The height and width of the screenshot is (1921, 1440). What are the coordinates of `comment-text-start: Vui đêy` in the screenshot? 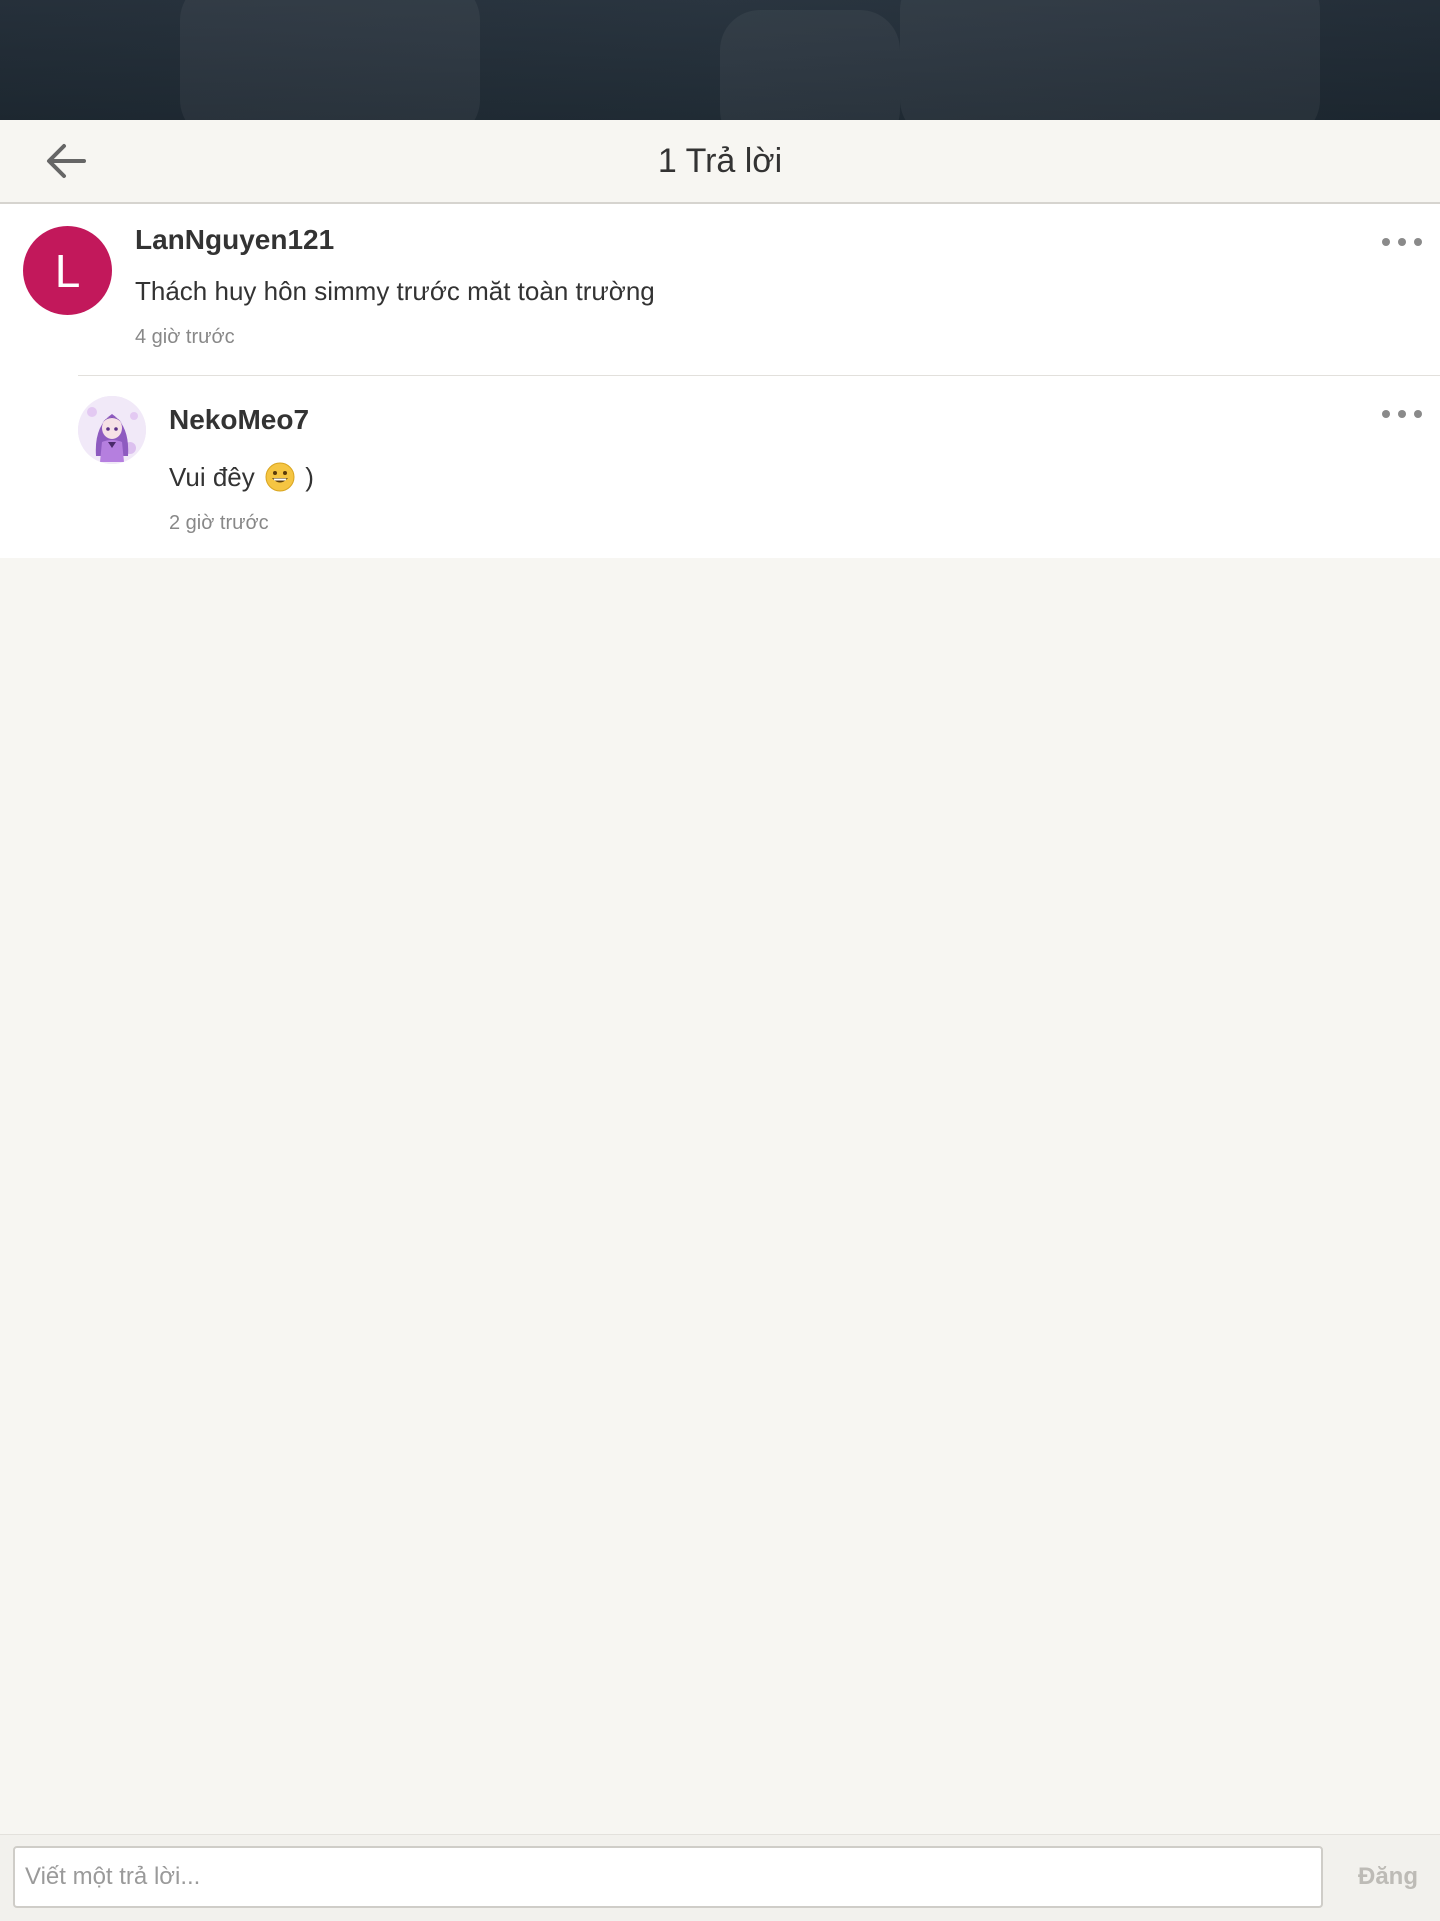 It's located at (212, 477).